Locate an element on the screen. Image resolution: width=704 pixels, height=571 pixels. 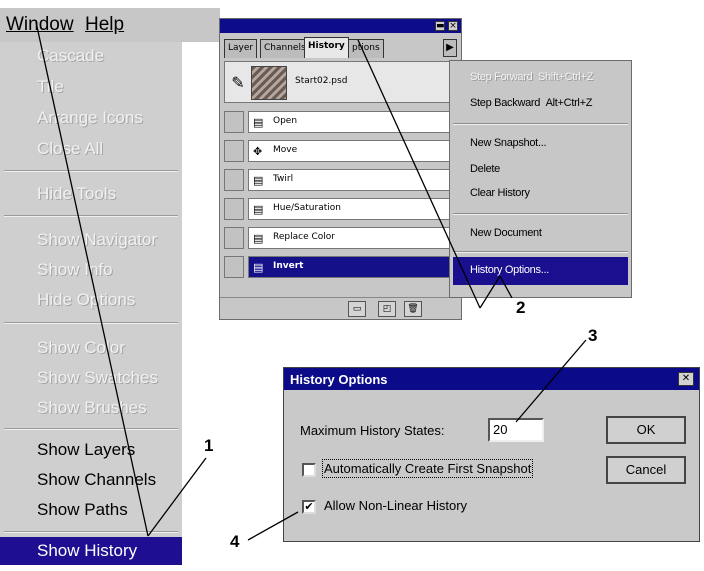
history-step-label-box: ✥ Move is located at coordinates (349, 151).